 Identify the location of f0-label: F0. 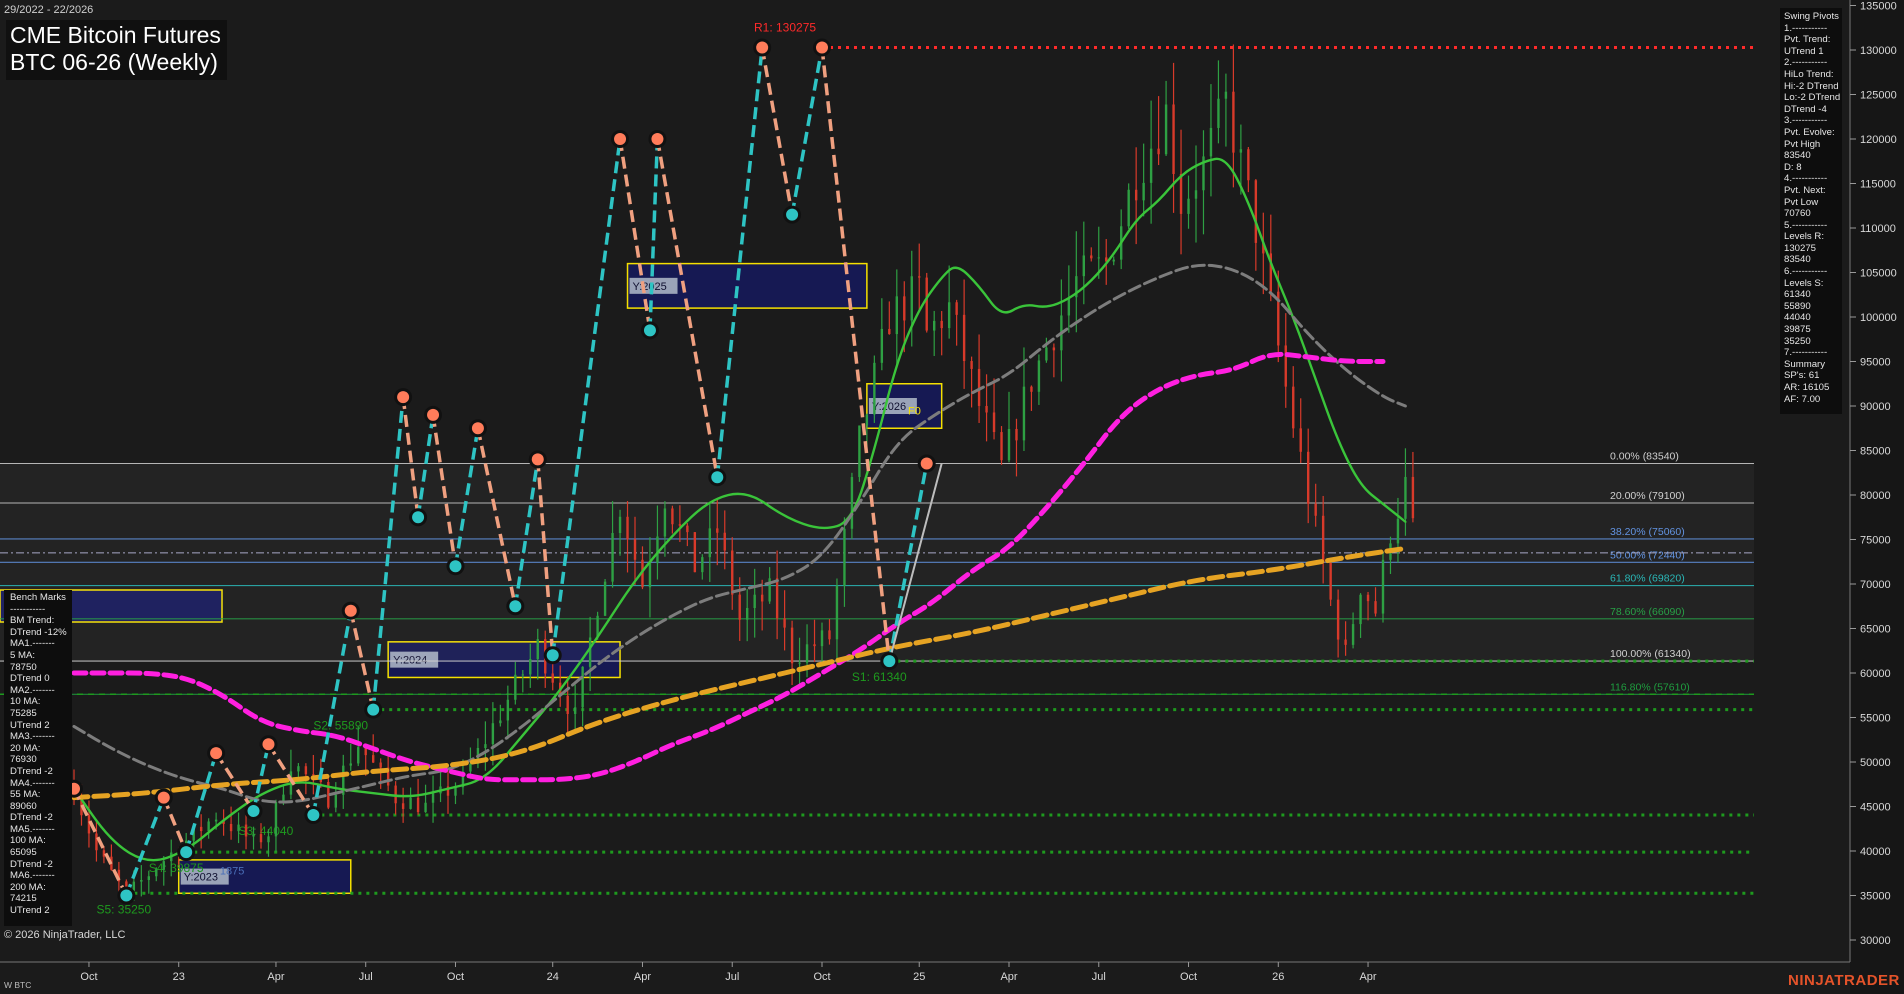
(914, 411).